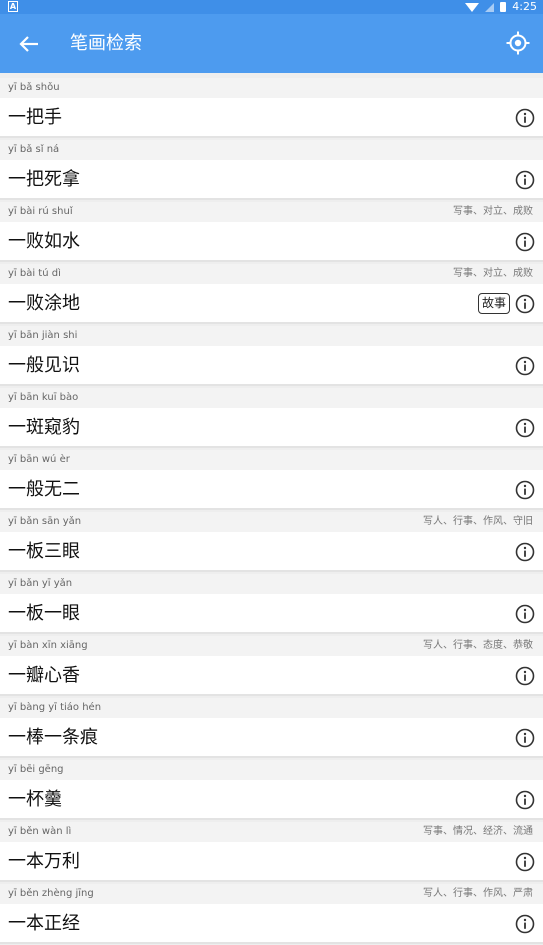 The width and height of the screenshot is (543, 945). I want to click on status-icons: 4:25, so click(501, 7).